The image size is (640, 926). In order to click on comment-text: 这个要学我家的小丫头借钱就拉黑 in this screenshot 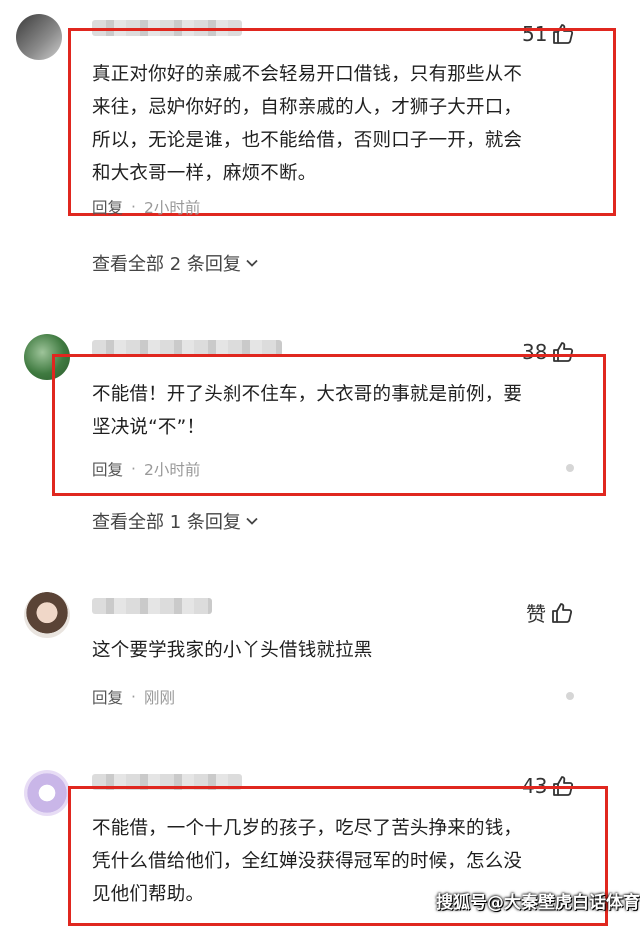, I will do `click(342, 650)`.